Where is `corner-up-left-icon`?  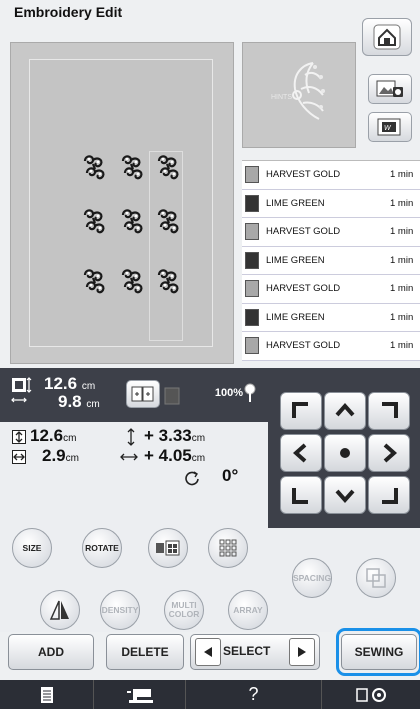
corner-up-left-icon is located at coordinates (300, 410).